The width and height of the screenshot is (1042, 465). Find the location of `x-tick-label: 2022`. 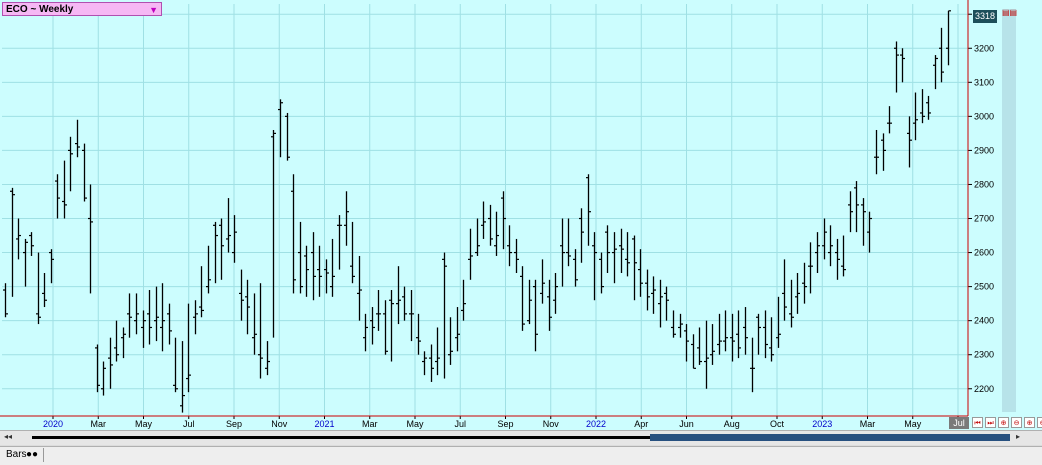

x-tick-label: 2022 is located at coordinates (596, 424).